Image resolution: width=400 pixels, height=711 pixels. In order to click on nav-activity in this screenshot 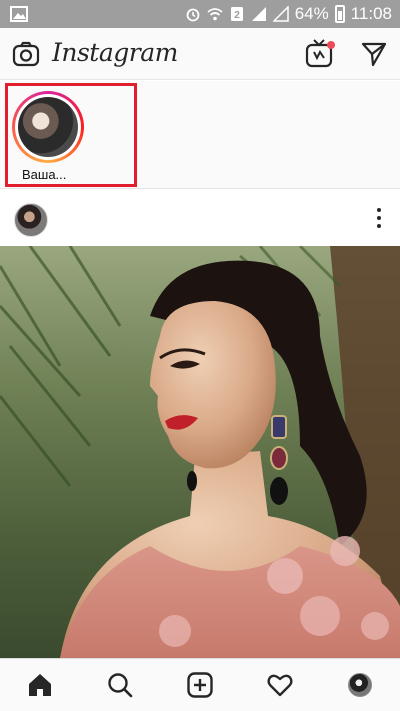, I will do `click(280, 685)`.